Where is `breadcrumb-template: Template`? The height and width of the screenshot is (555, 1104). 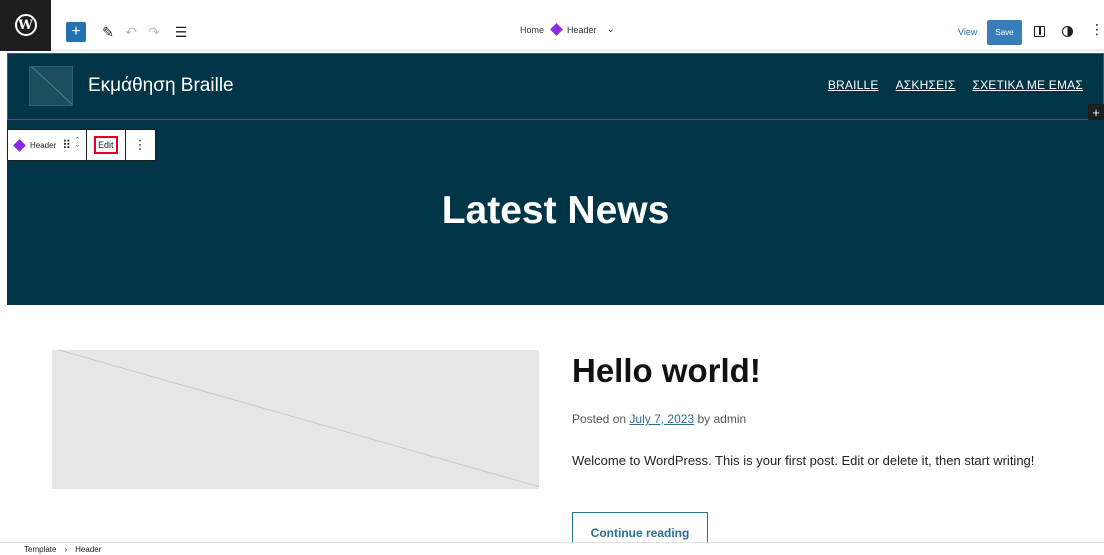 breadcrumb-template: Template is located at coordinates (40, 549).